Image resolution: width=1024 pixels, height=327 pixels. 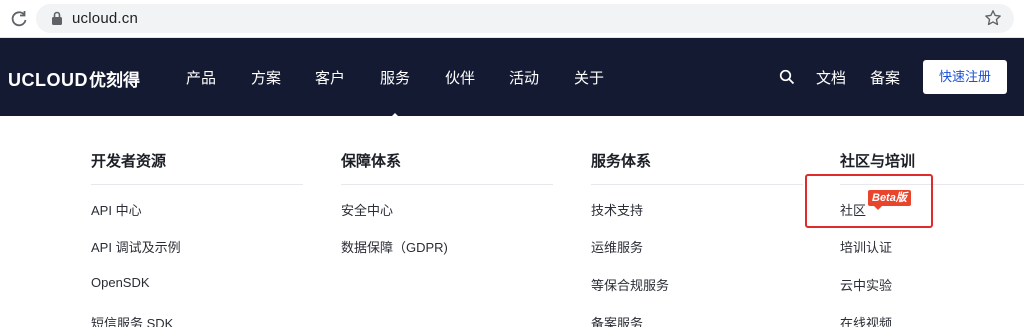 I want to click on nav-item-customers: 客户, so click(x=330, y=77).